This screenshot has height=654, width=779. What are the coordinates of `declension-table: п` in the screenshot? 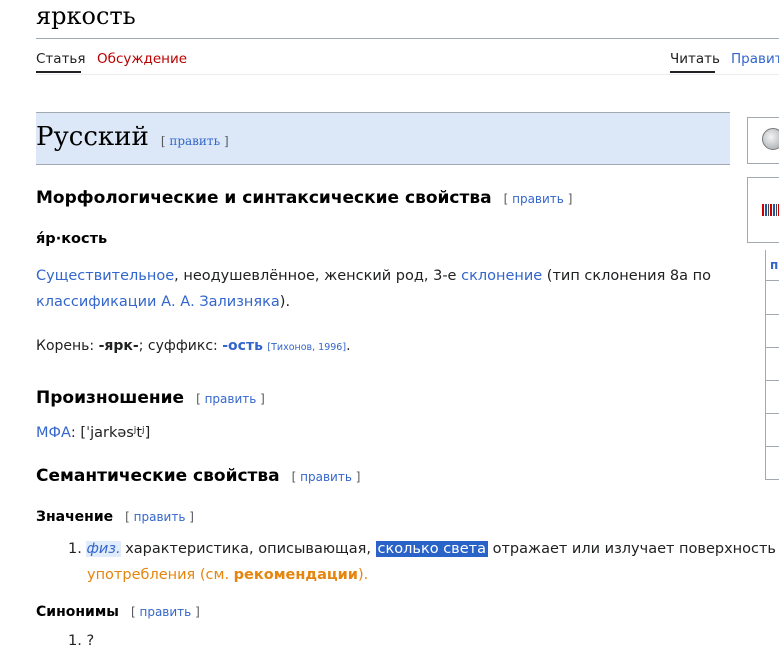 It's located at (772, 365).